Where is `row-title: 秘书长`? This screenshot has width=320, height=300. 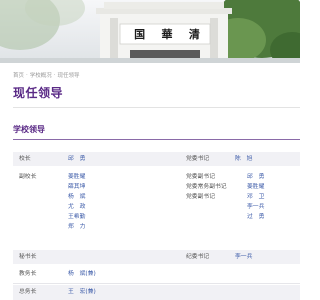
row-title: 秘书长 is located at coordinates (28, 257).